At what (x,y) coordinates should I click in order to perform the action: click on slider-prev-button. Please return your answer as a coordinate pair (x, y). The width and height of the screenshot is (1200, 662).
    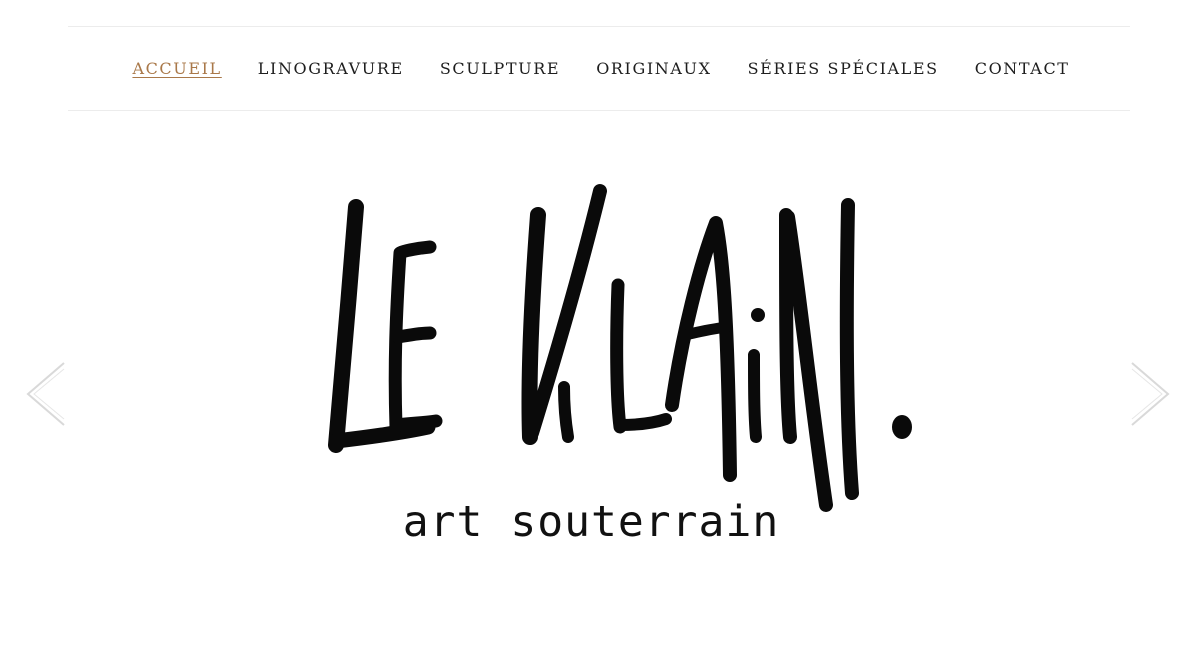
    Looking at the image, I should click on (45, 394).